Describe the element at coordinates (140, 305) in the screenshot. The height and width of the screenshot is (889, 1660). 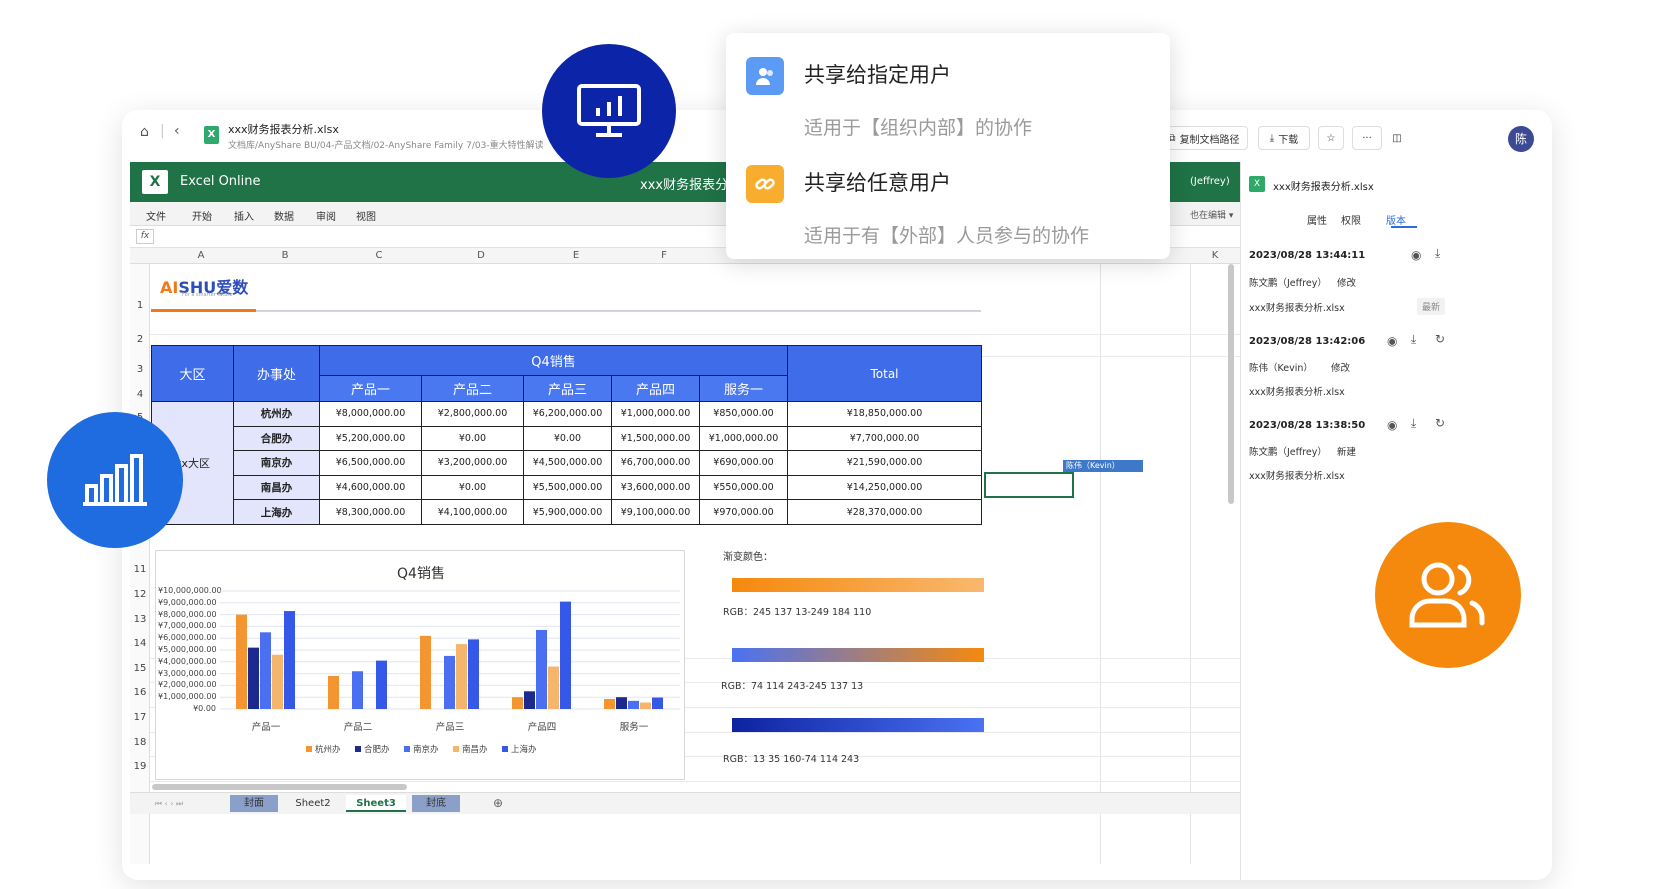
I see `row-header: 1` at that location.